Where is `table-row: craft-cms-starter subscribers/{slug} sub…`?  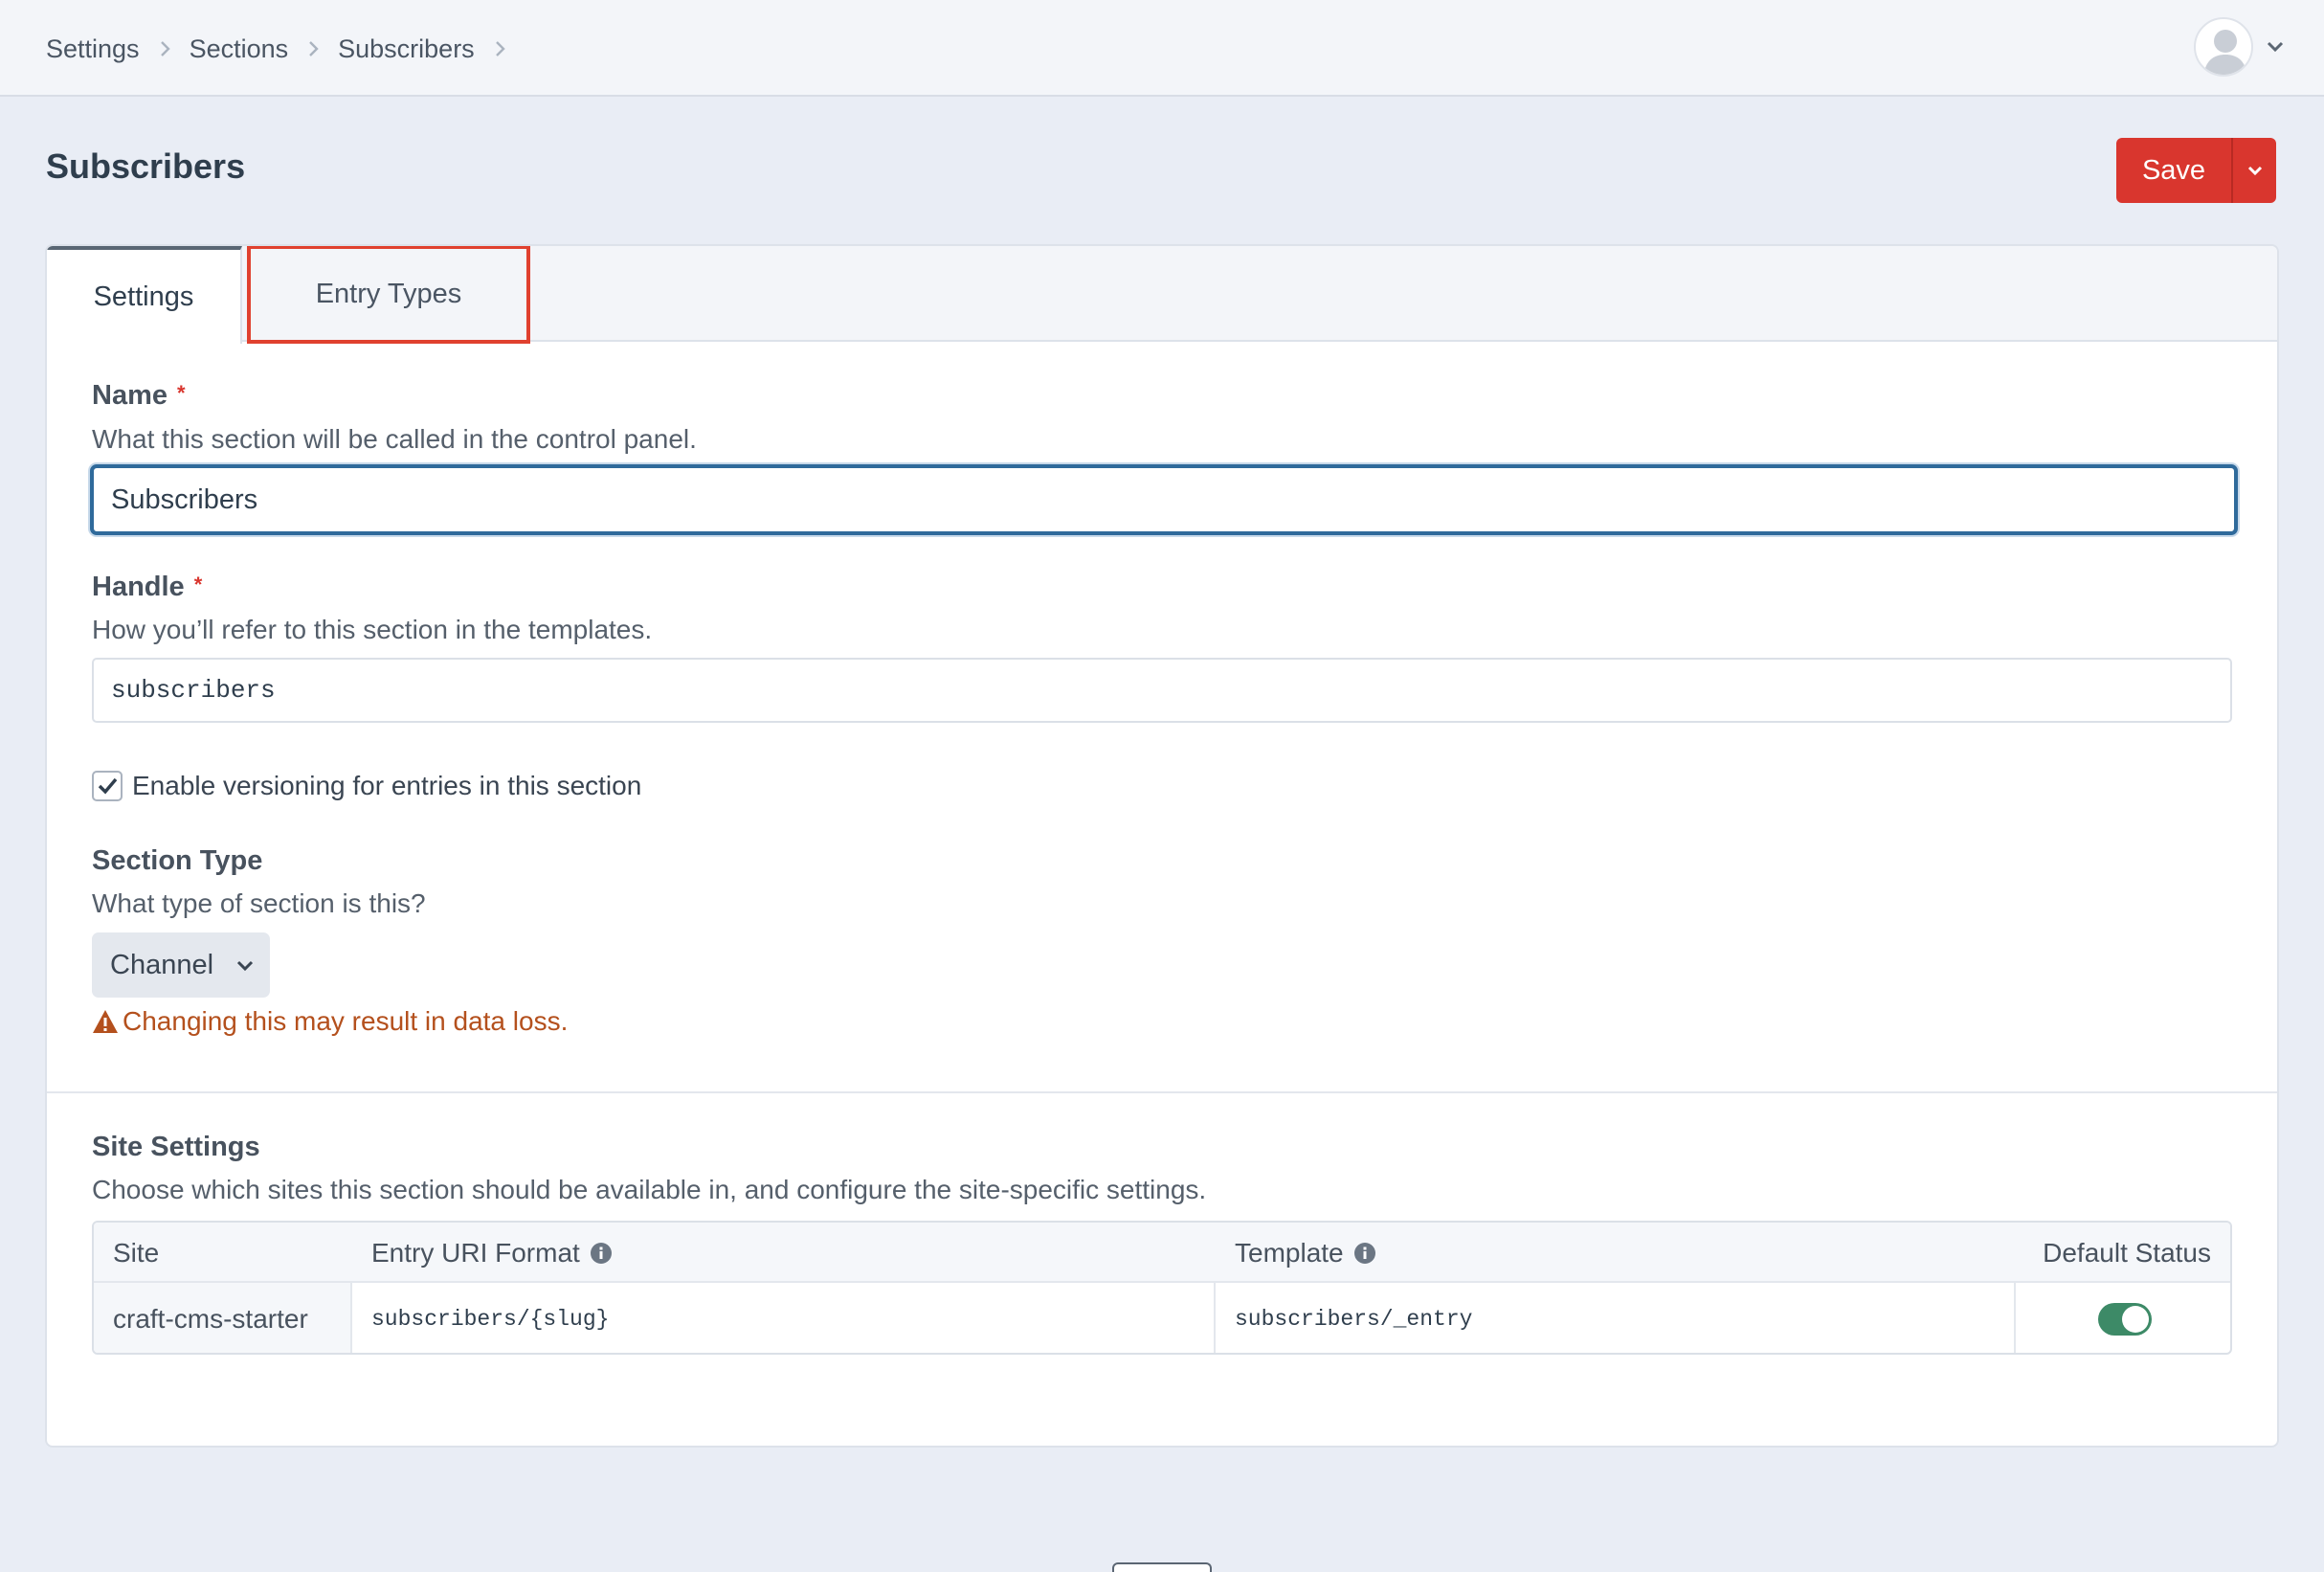 table-row: craft-cms-starter subscribers/{slug} sub… is located at coordinates (1162, 1318).